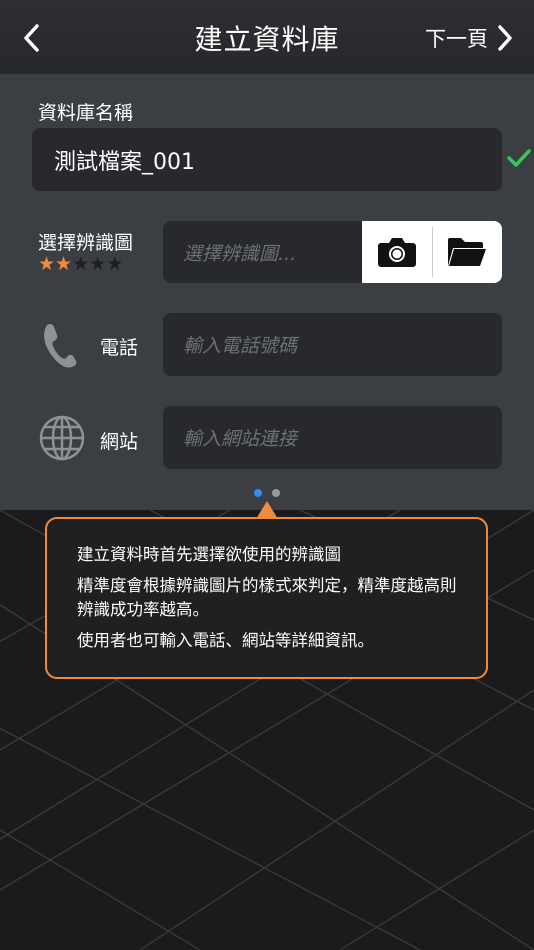 The height and width of the screenshot is (950, 534). What do you see at coordinates (519, 158) in the screenshot?
I see `checkmark-icon` at bounding box center [519, 158].